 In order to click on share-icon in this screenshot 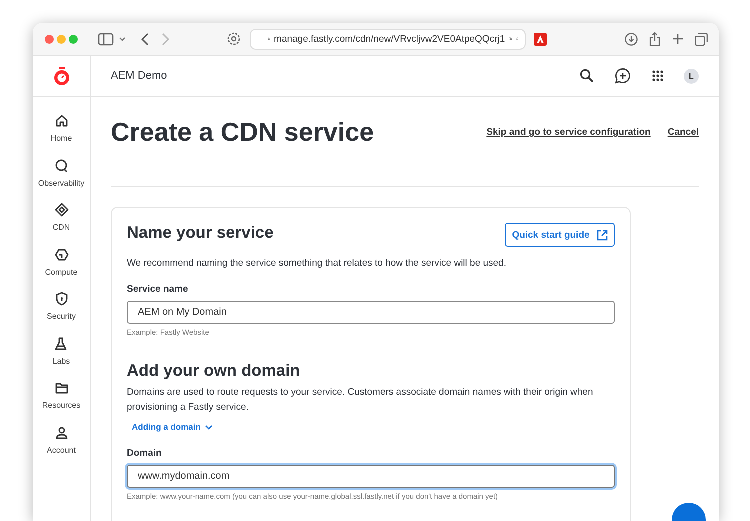, I will do `click(655, 39)`.